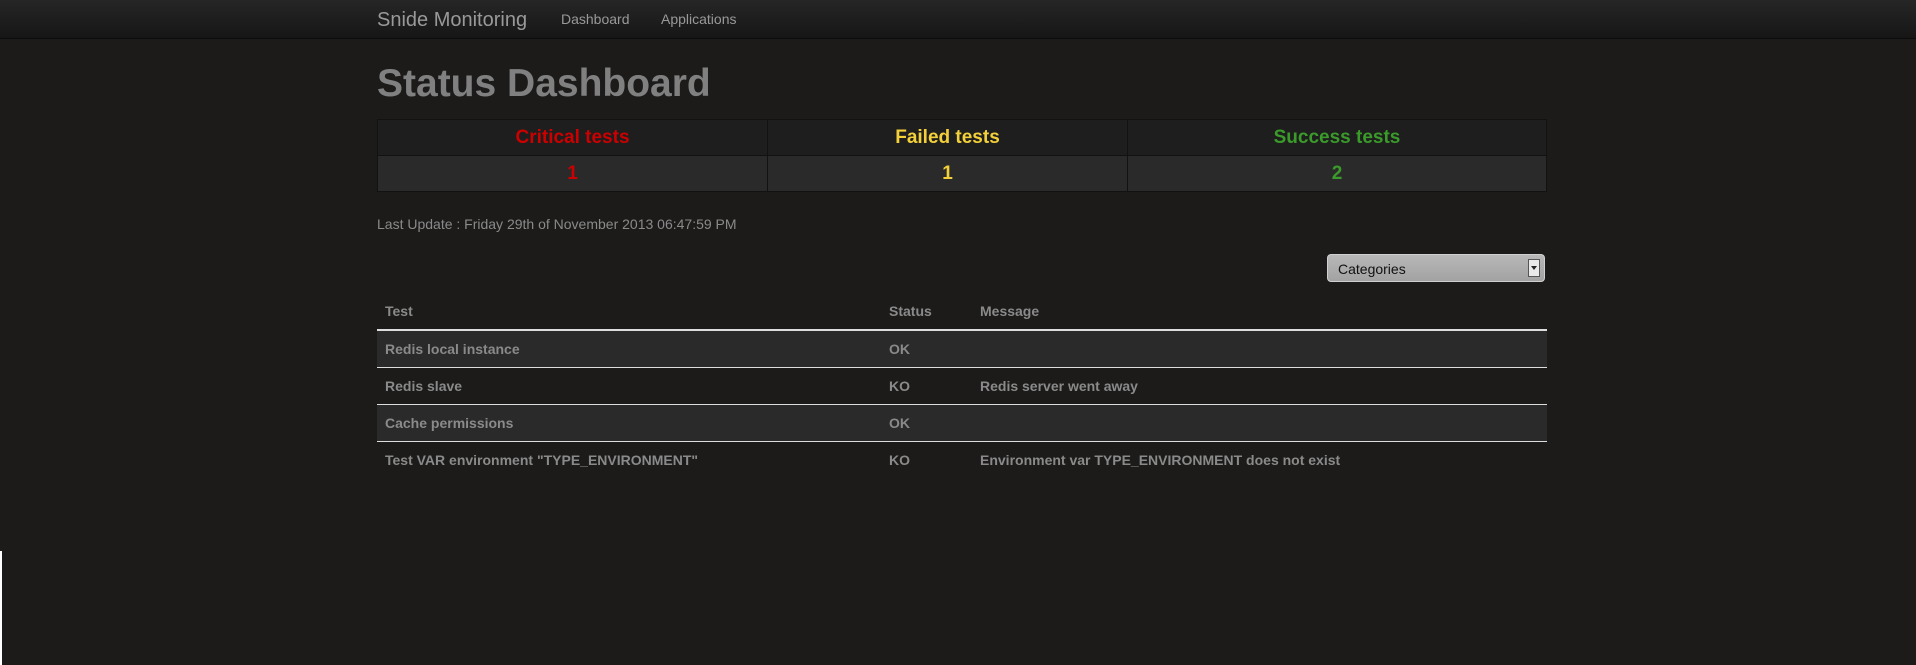 This screenshot has width=1916, height=665. What do you see at coordinates (544, 83) in the screenshot?
I see `page-title: Status Dashboard` at bounding box center [544, 83].